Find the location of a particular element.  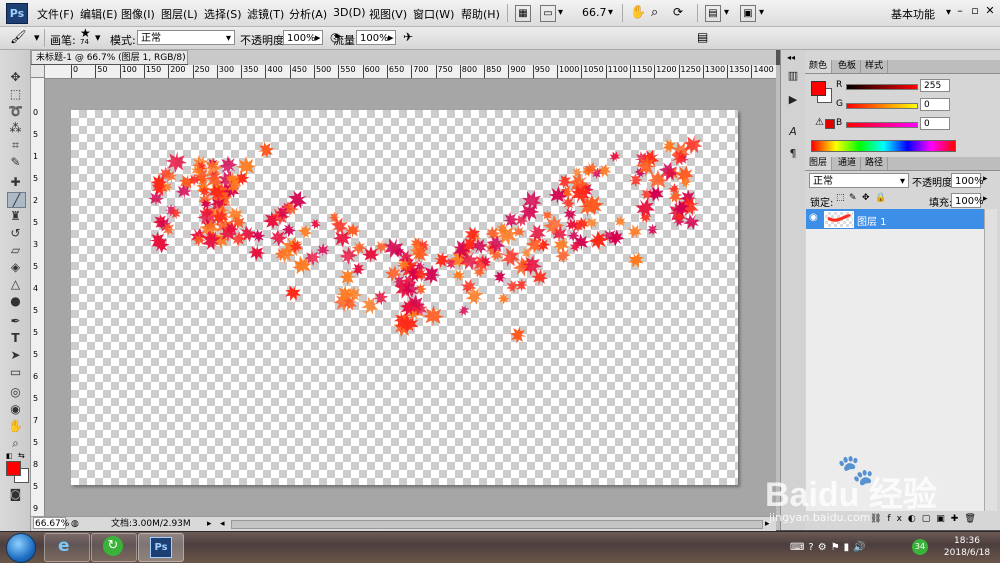

tab-paths: 路径 is located at coordinates (875, 163).